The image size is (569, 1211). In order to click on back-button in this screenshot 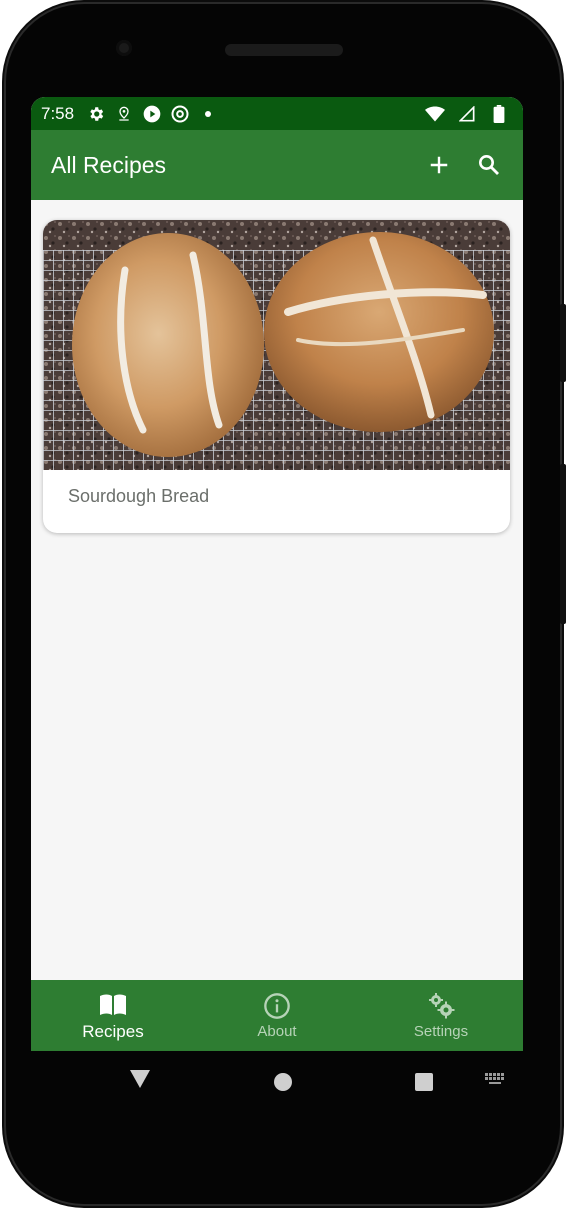, I will do `click(140, 1079)`.